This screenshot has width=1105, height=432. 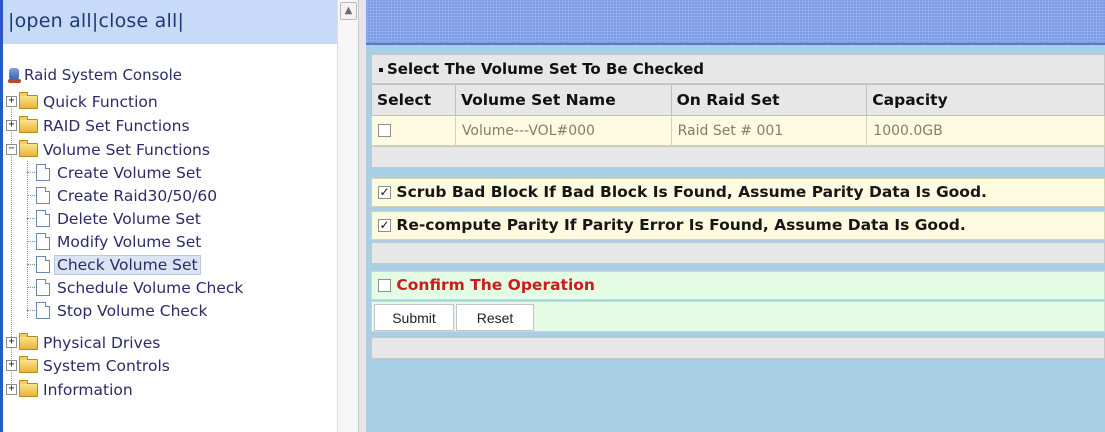 What do you see at coordinates (769, 130) in the screenshot?
I see `raid-set-cell: Raid Set # 001` at bounding box center [769, 130].